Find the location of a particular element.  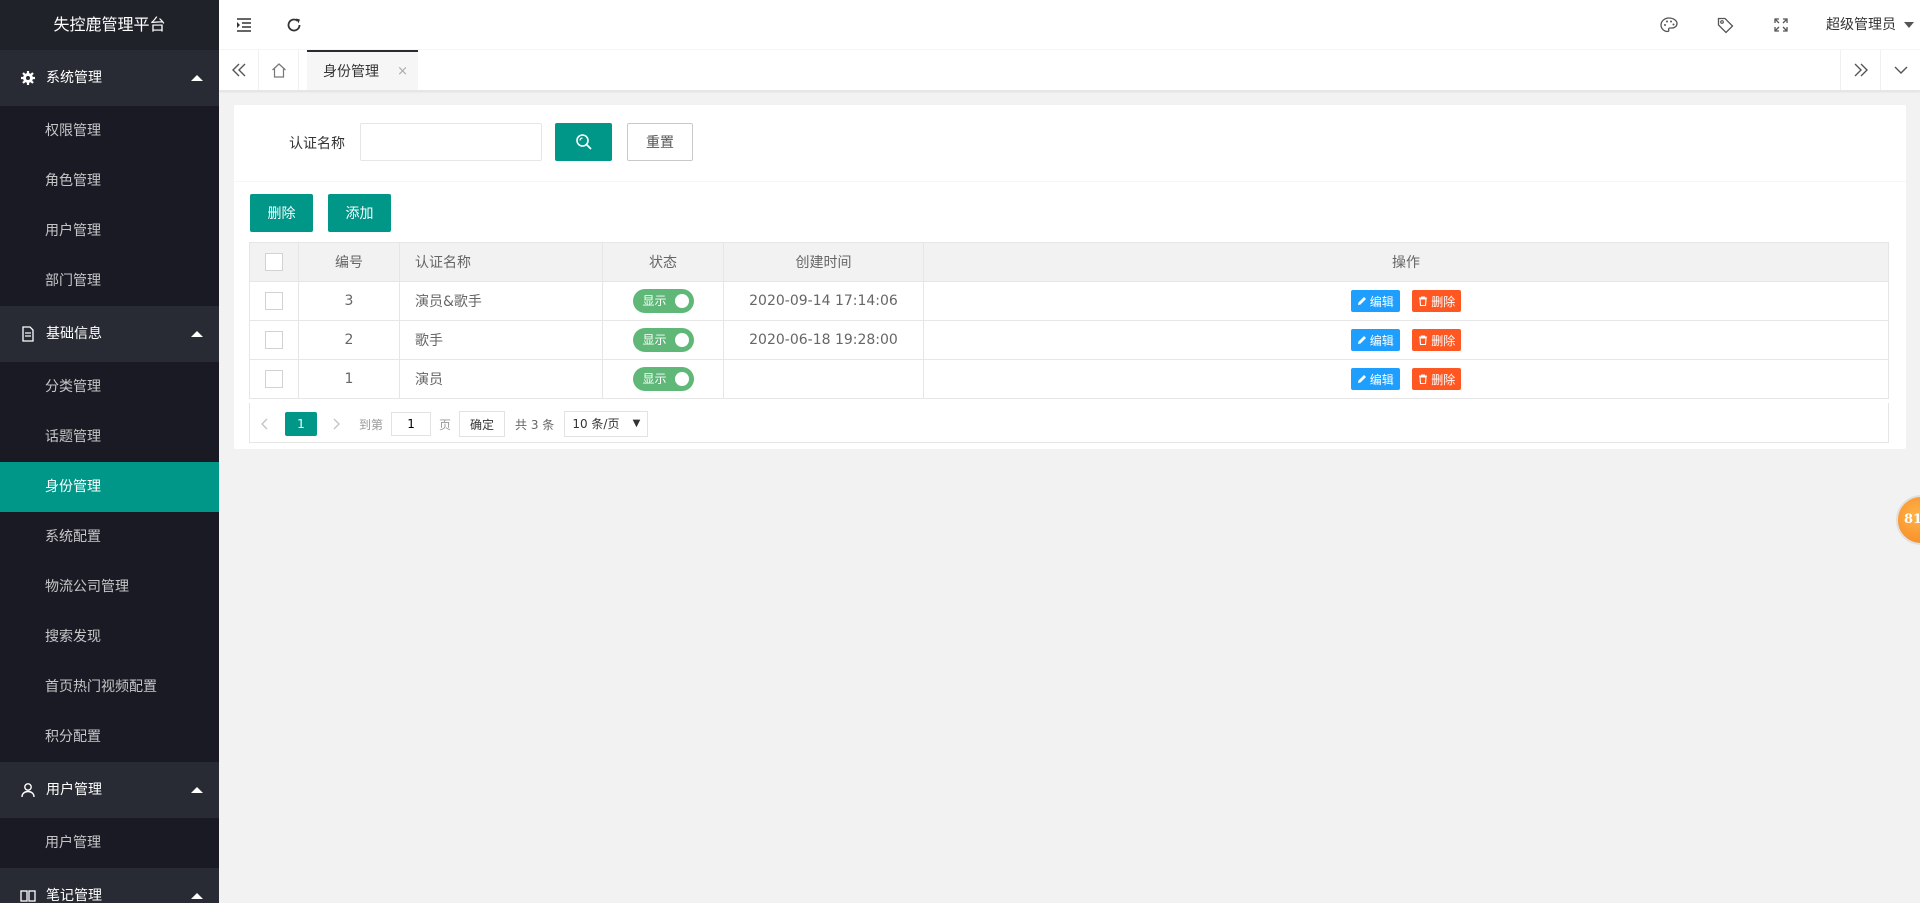

sidebar-group-basic-info: 基础信息 is located at coordinates (109, 334).